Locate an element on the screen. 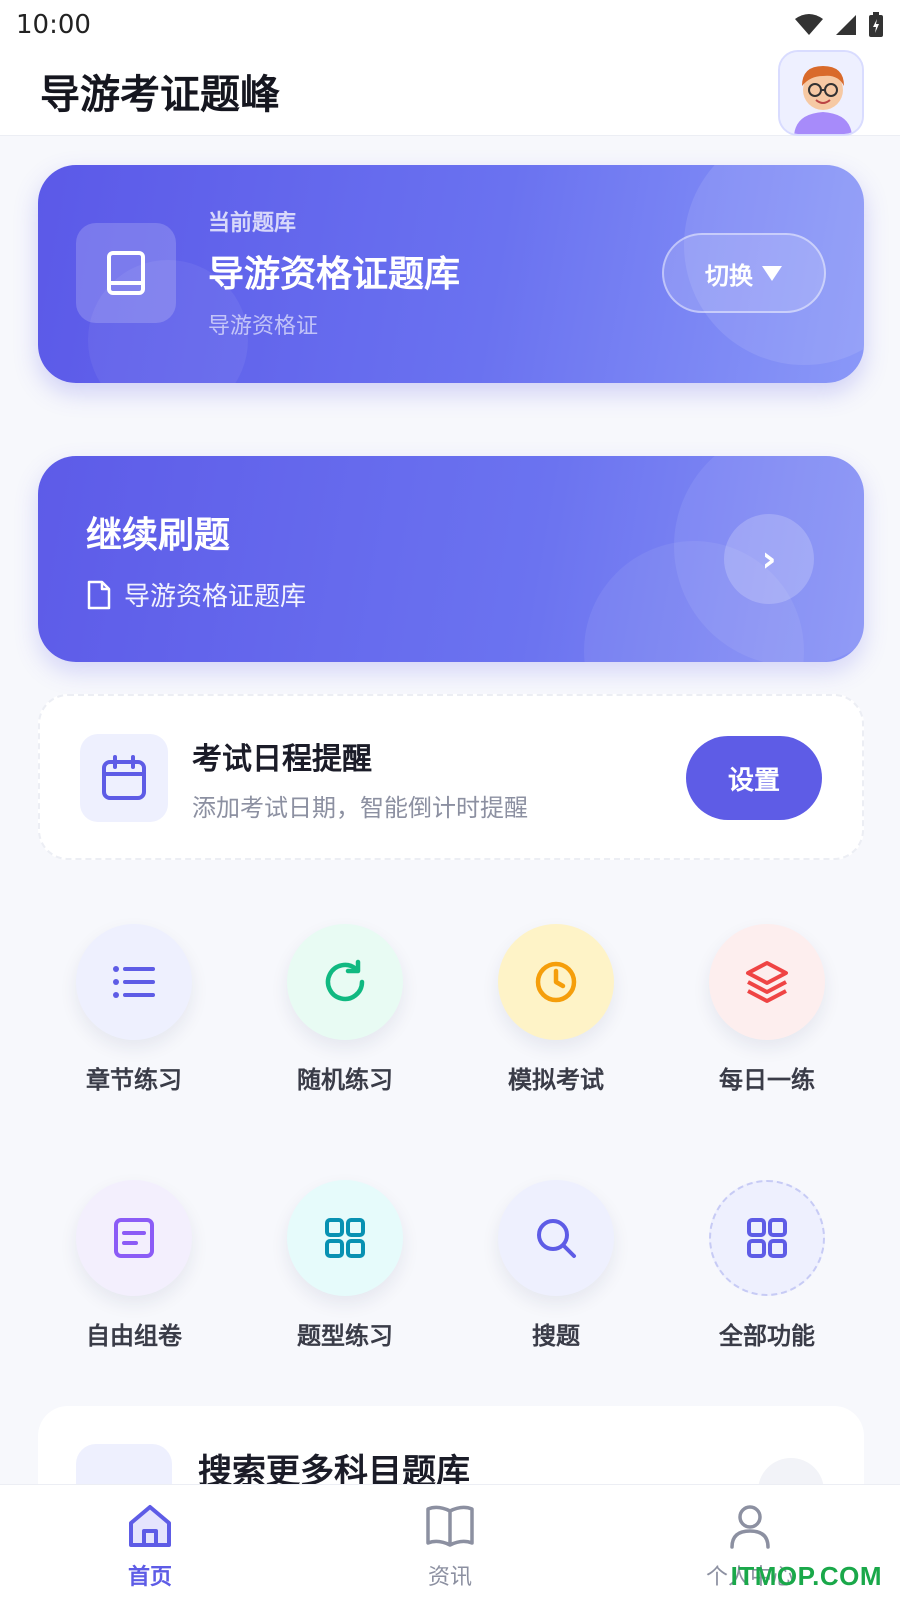  current-bank-name: 导游资格证题库 is located at coordinates (334, 274).